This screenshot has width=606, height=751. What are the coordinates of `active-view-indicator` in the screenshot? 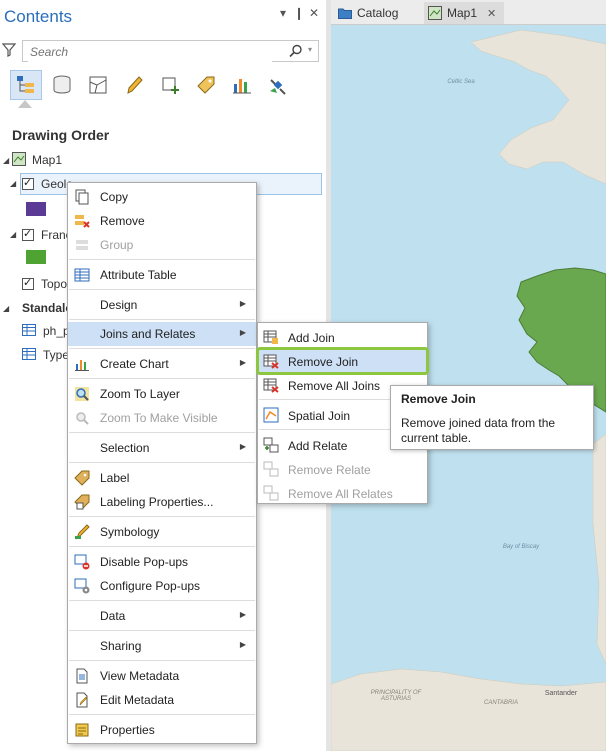 It's located at (25, 104).